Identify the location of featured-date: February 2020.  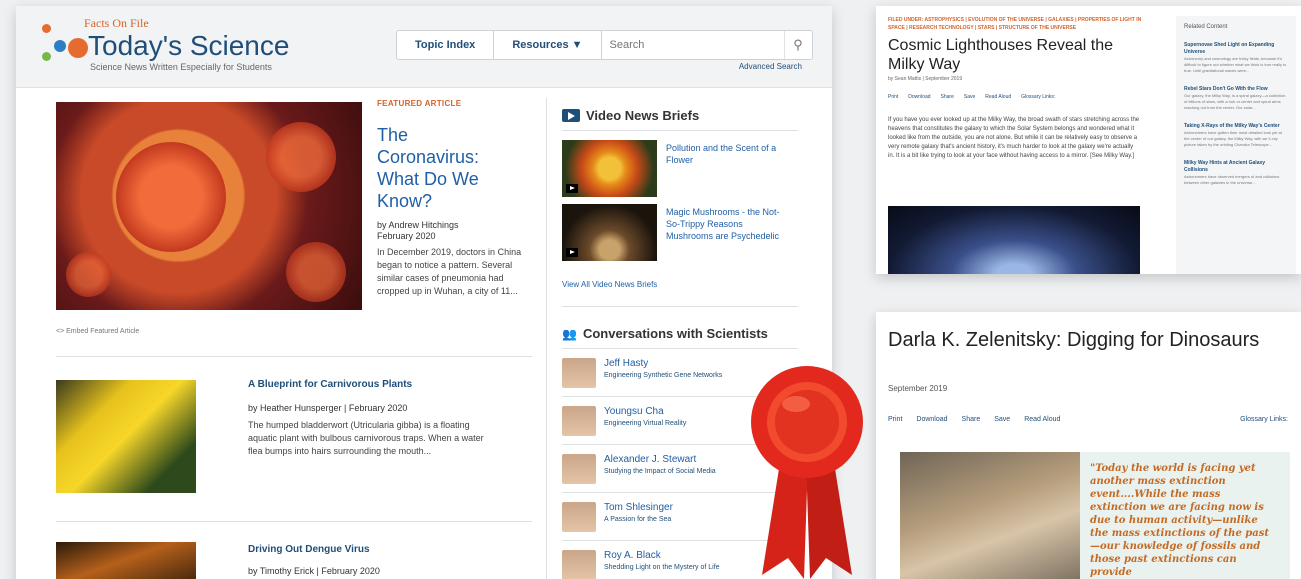
(406, 236).